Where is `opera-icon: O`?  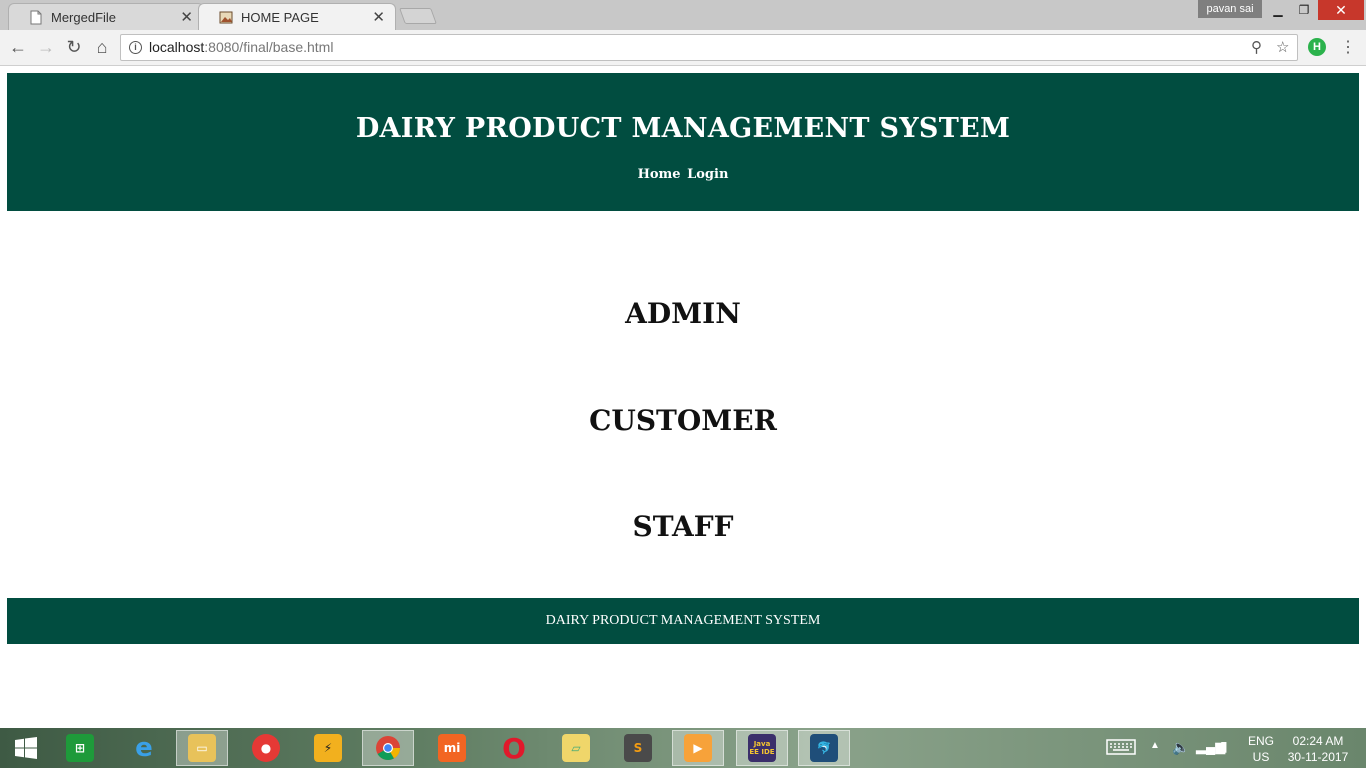 opera-icon: O is located at coordinates (514, 748).